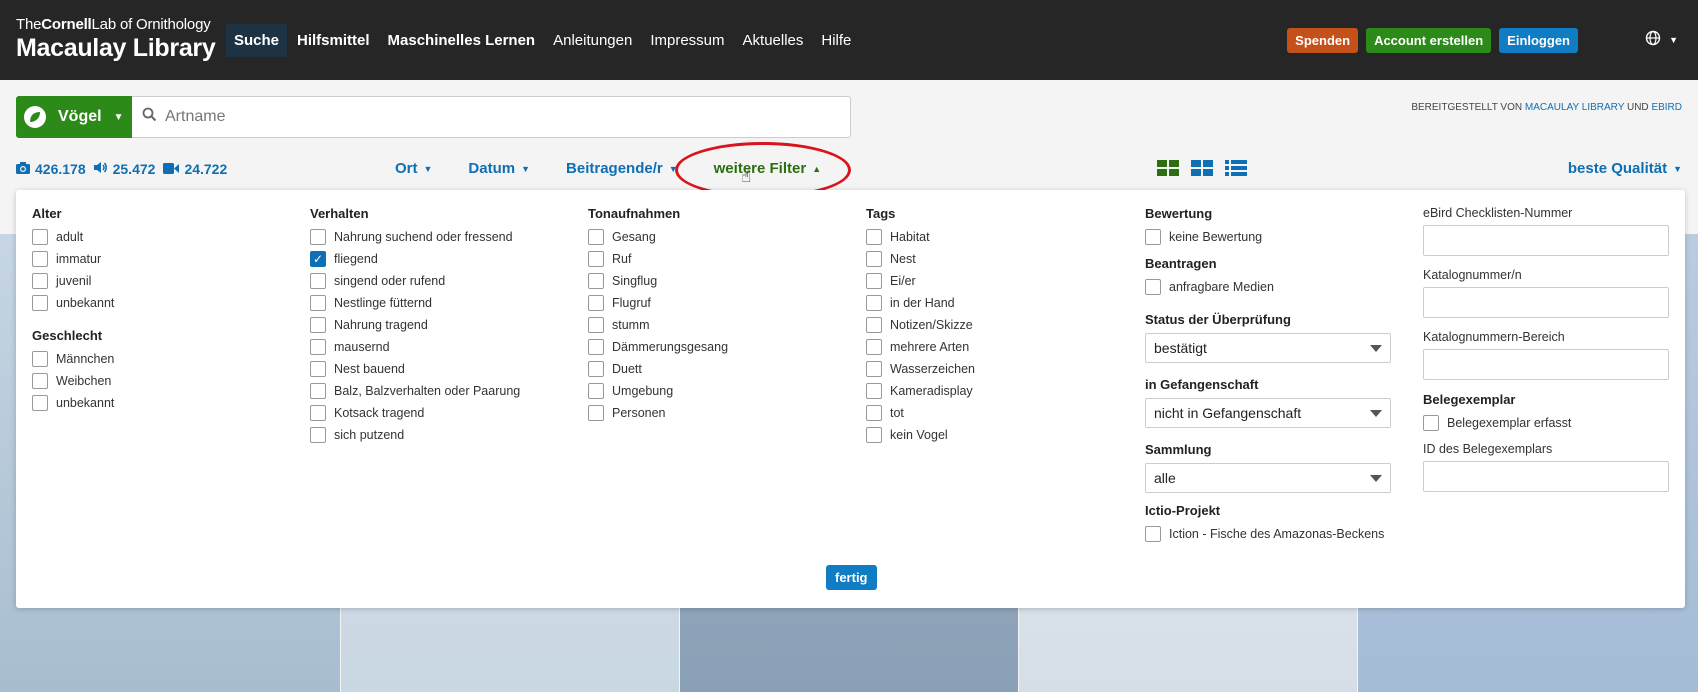 This screenshot has width=1698, height=692. I want to click on checkbox-sound: Personen, so click(722, 413).